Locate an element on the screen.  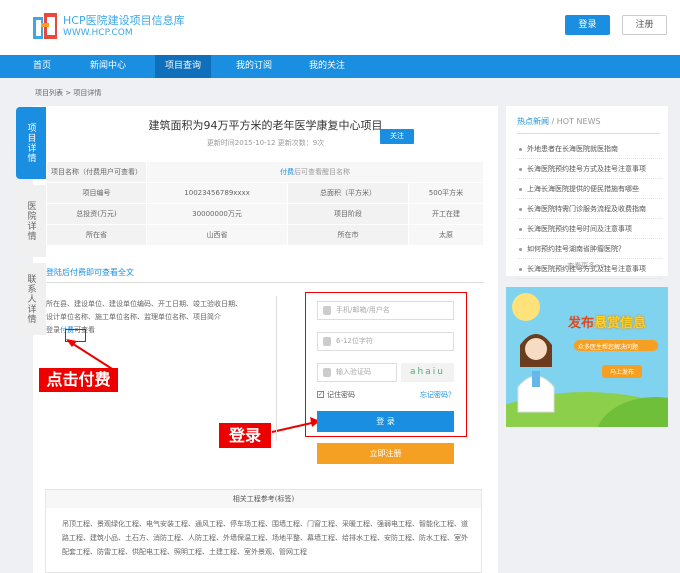
checkbox-icon: ✓ is located at coordinates (320, 394).